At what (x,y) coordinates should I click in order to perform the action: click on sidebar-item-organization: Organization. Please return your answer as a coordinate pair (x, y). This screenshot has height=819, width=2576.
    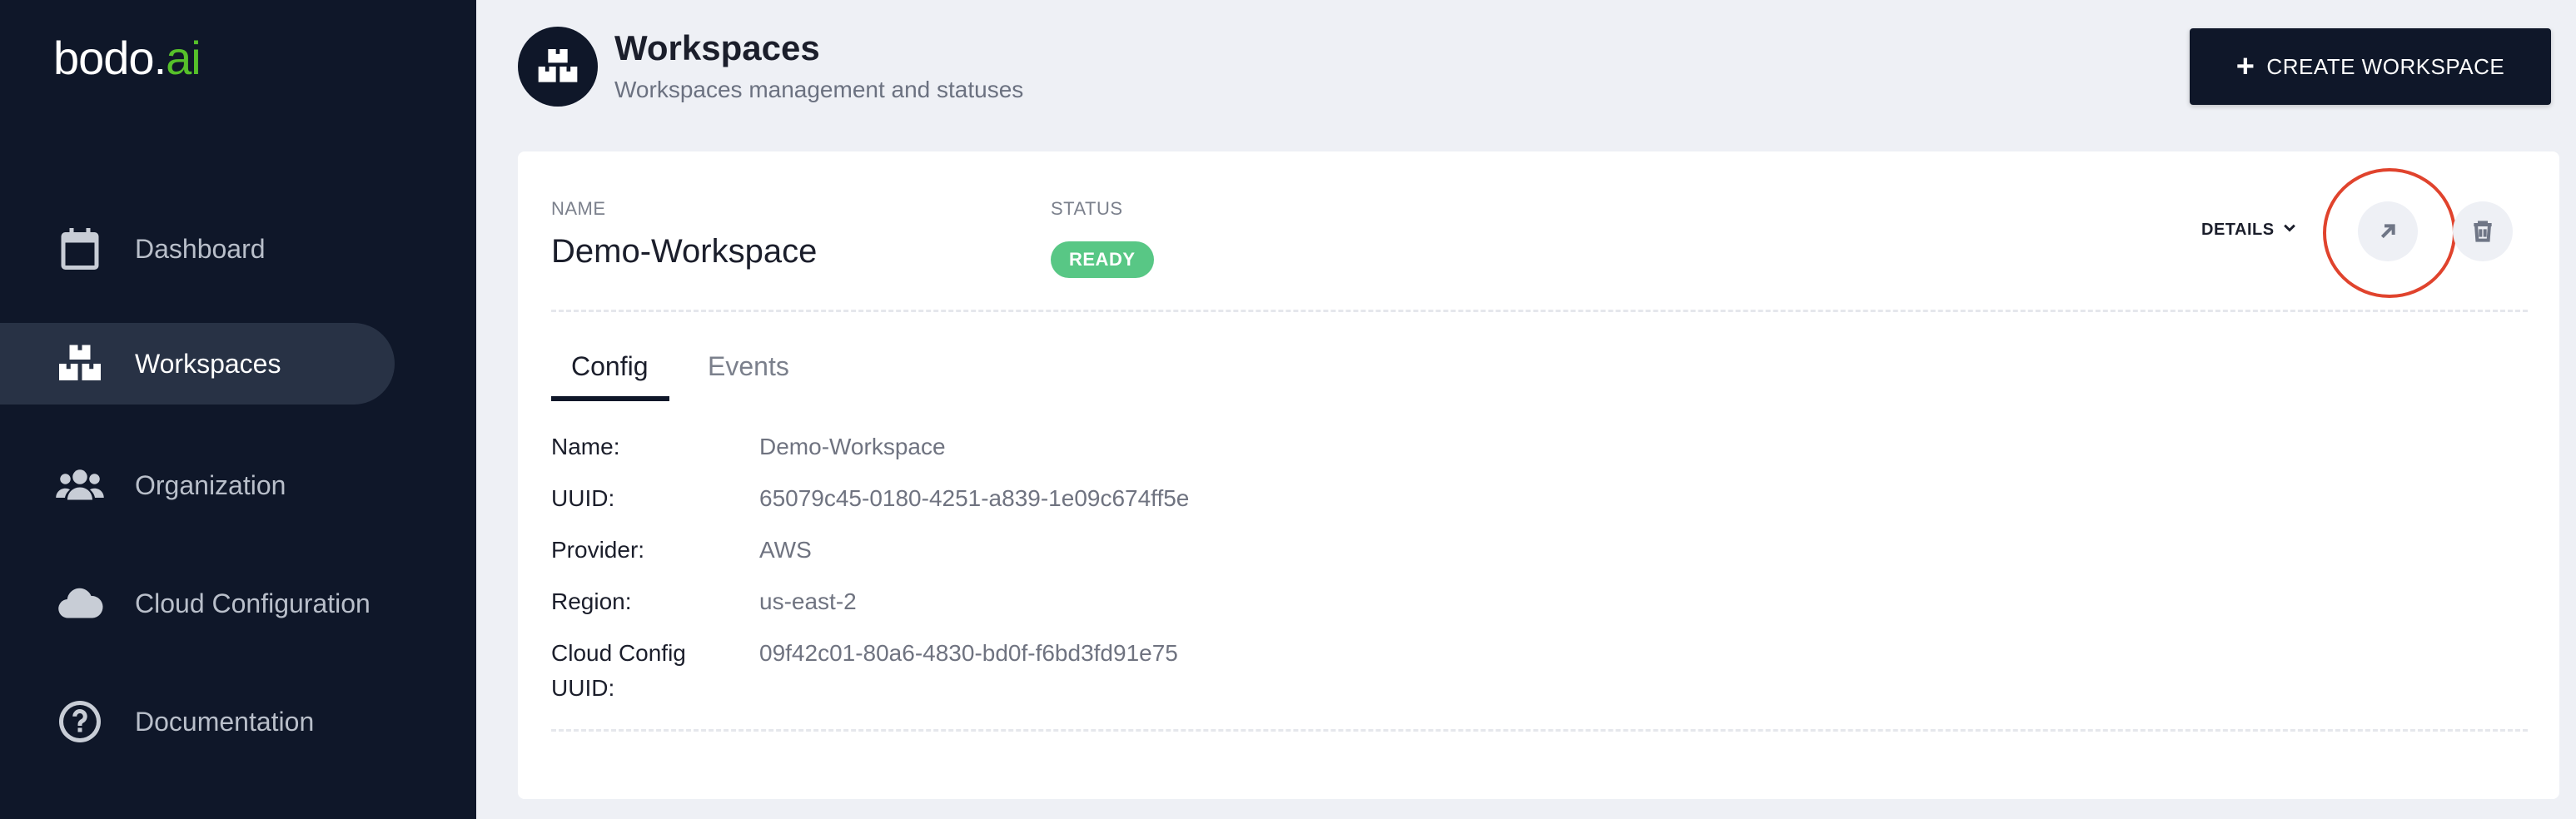
    Looking at the image, I should click on (197, 485).